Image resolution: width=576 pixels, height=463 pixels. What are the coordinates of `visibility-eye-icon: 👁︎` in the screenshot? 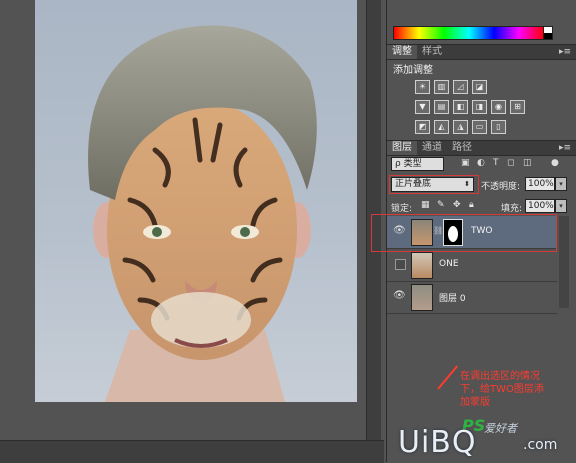 It's located at (399, 296).